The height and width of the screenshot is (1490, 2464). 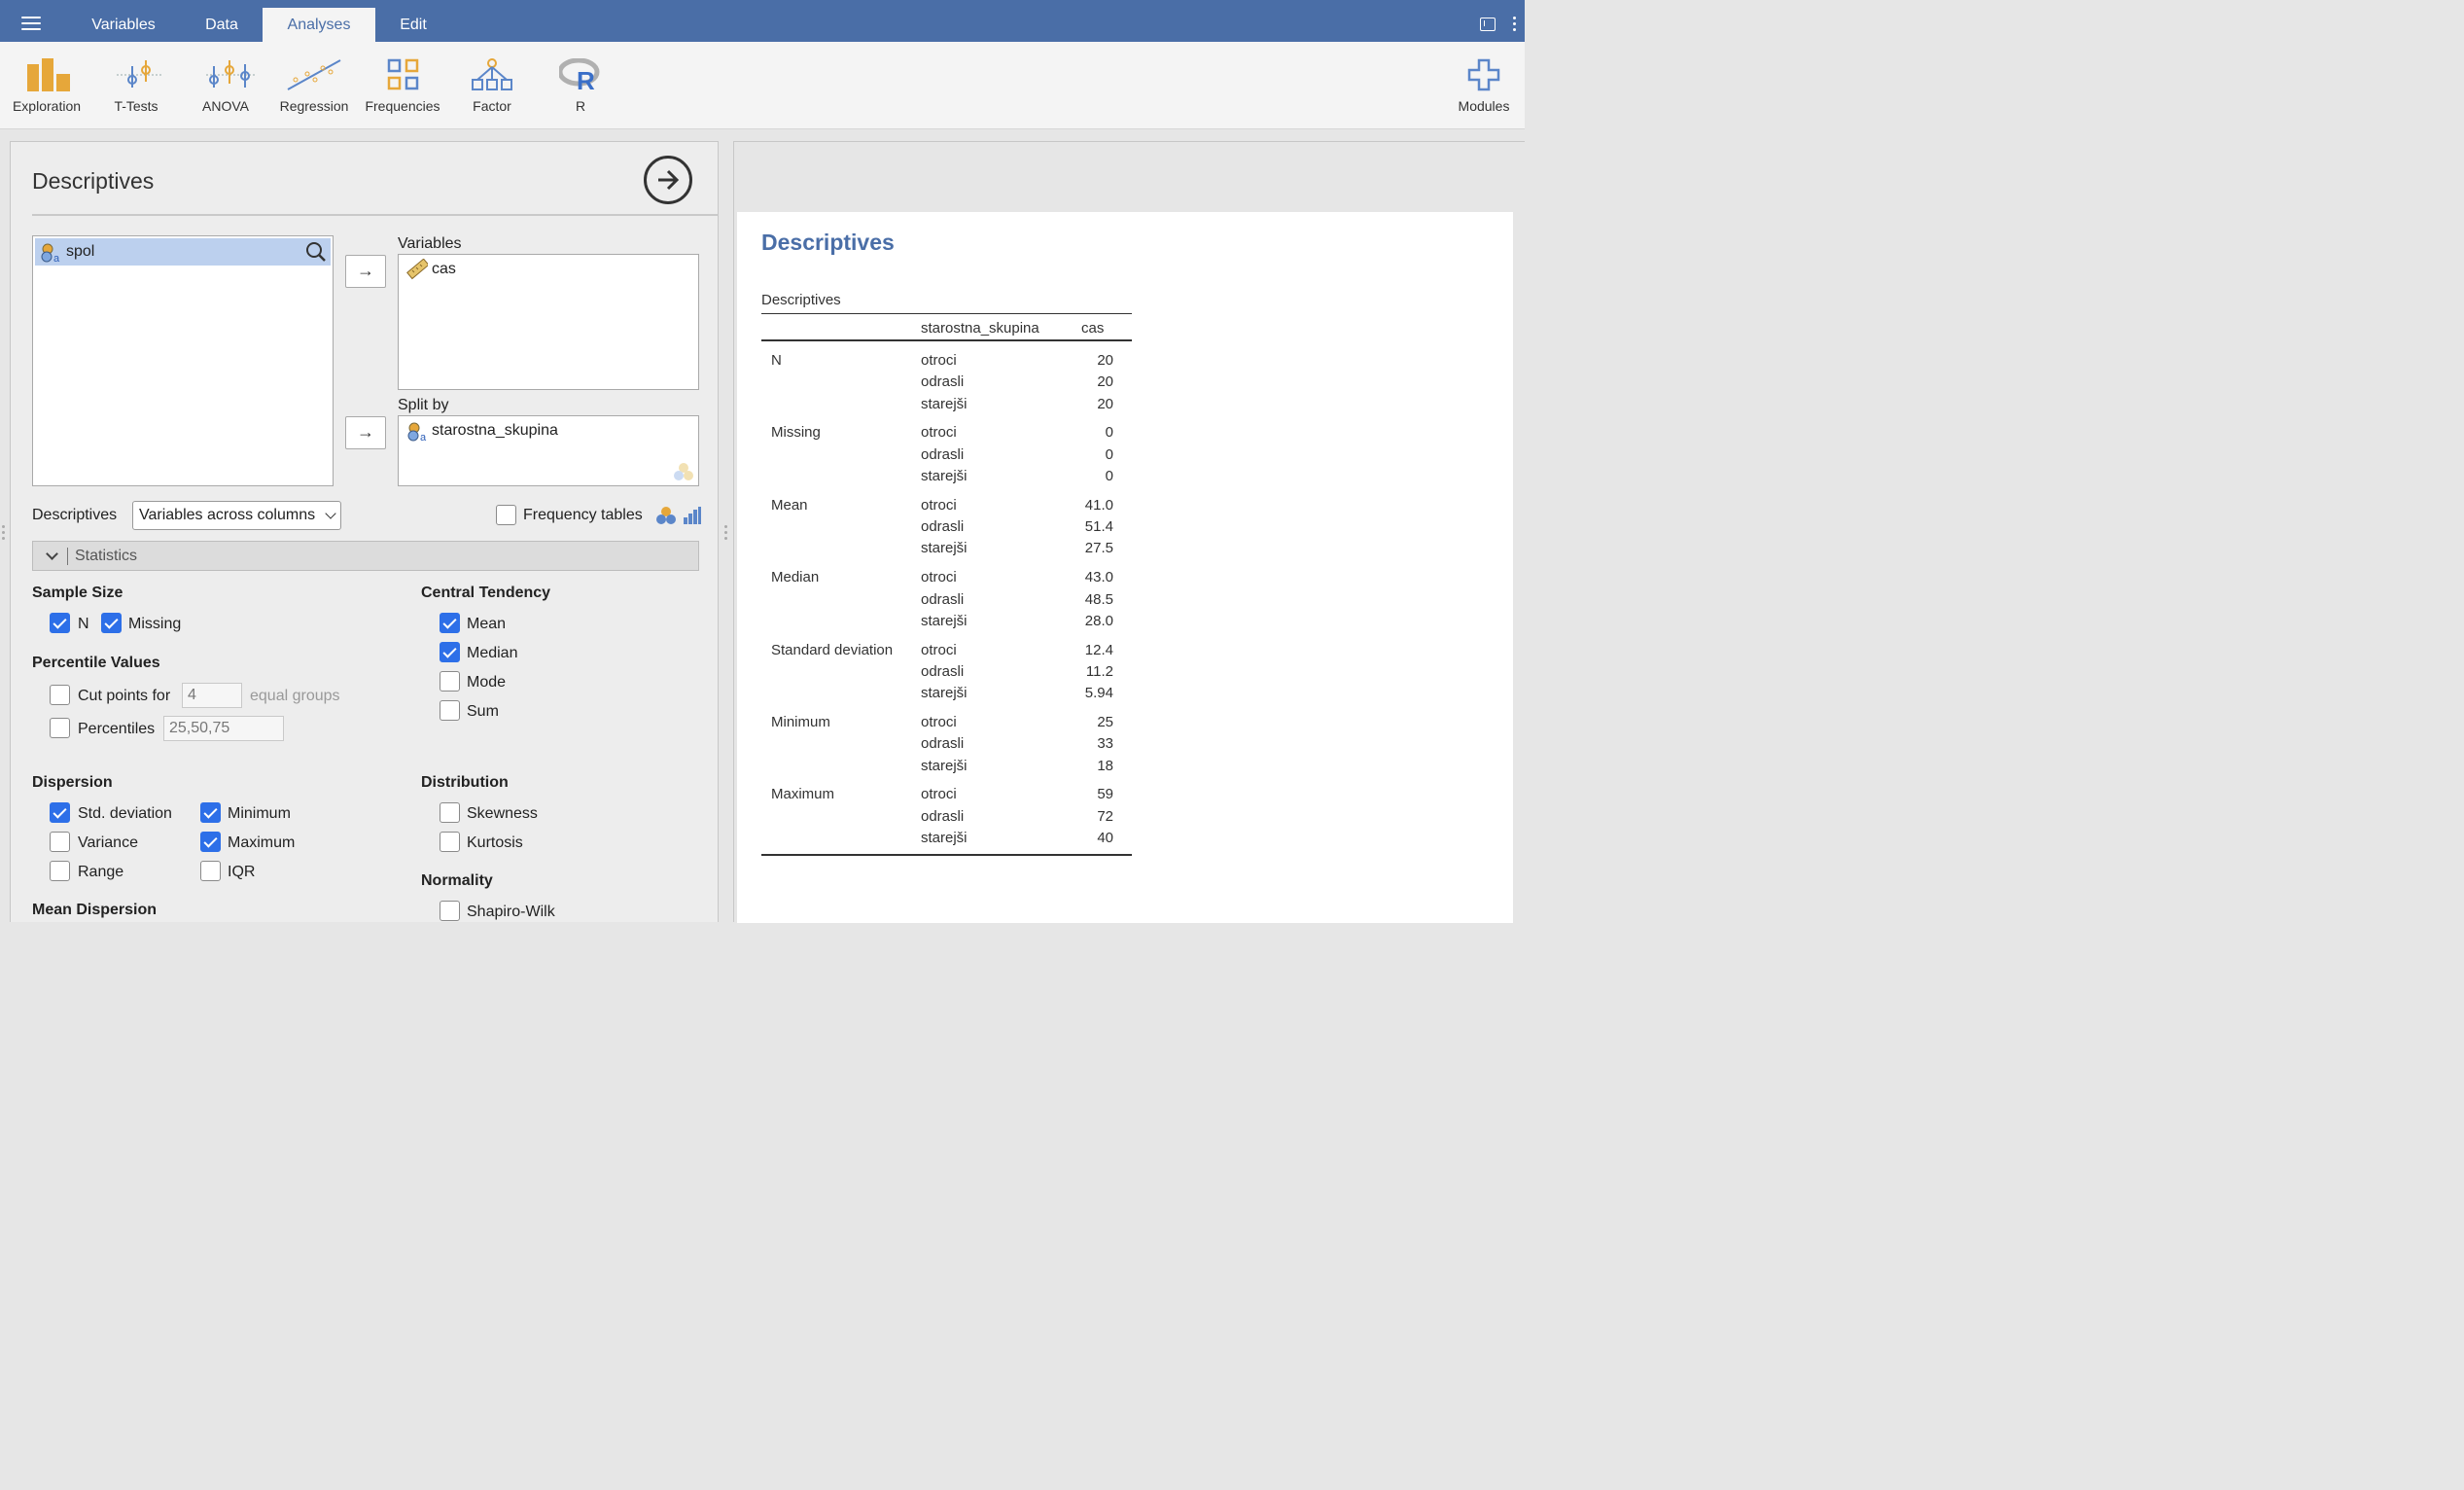 I want to click on median-checkbox, so click(x=450, y=652).